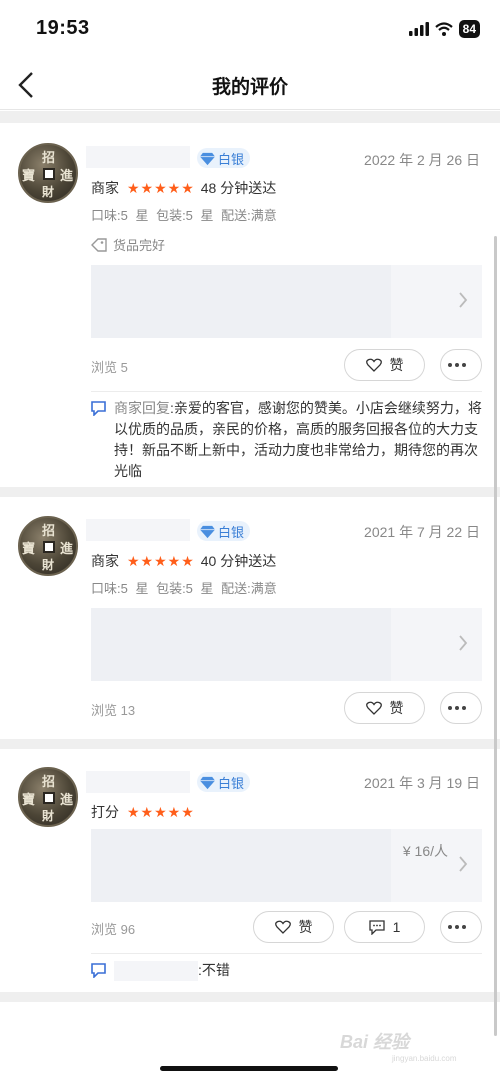  Describe the element at coordinates (422, 160) in the screenshot. I see `review-date: 2022 年 2 月 26 日` at that location.